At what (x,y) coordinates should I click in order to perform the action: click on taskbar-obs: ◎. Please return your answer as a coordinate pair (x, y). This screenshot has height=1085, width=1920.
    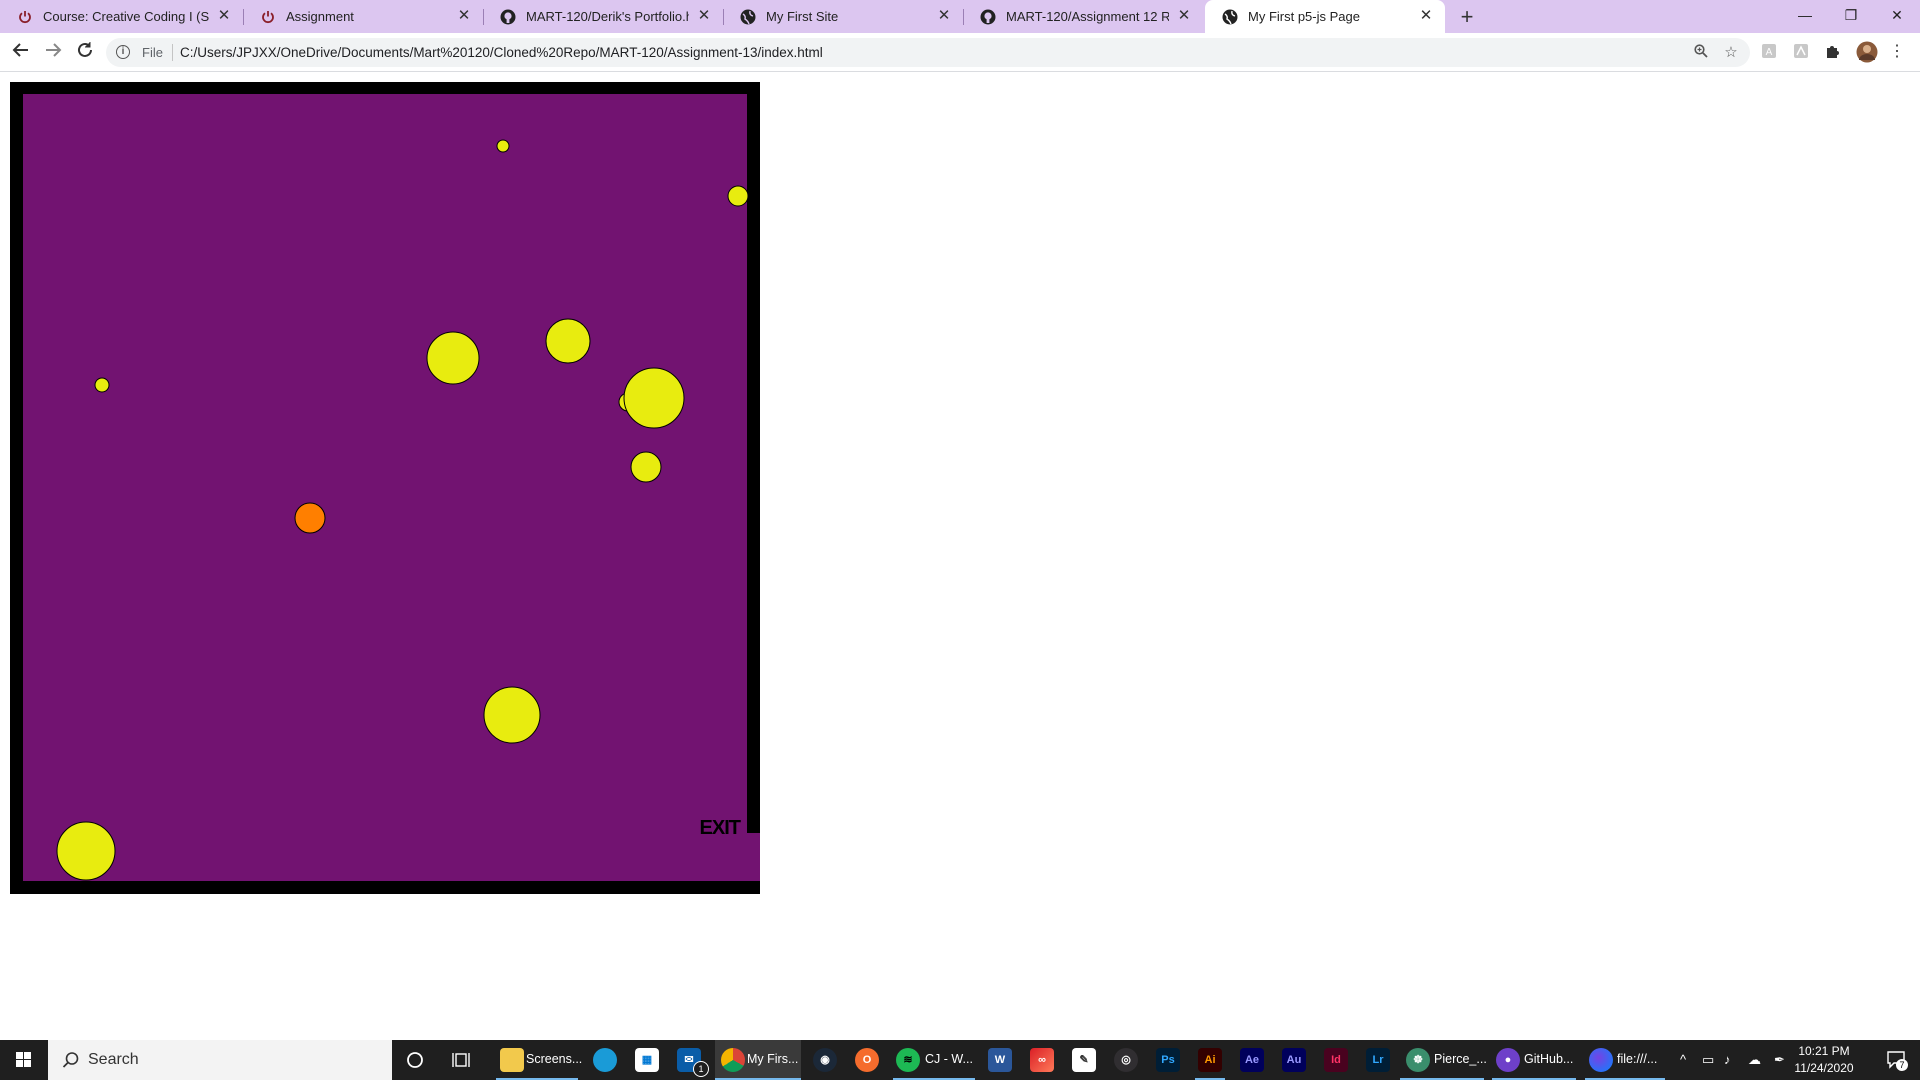
    Looking at the image, I should click on (1126, 1060).